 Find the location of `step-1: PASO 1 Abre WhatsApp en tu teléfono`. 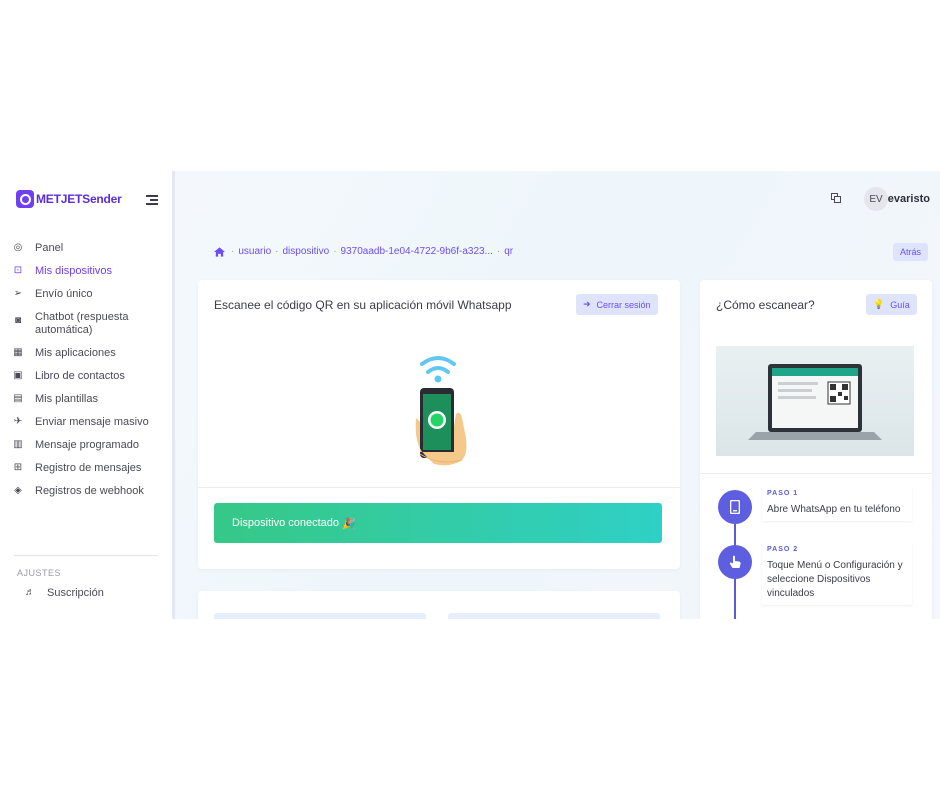

step-1: PASO 1 Abre WhatsApp en tu teléfono is located at coordinates (837, 503).